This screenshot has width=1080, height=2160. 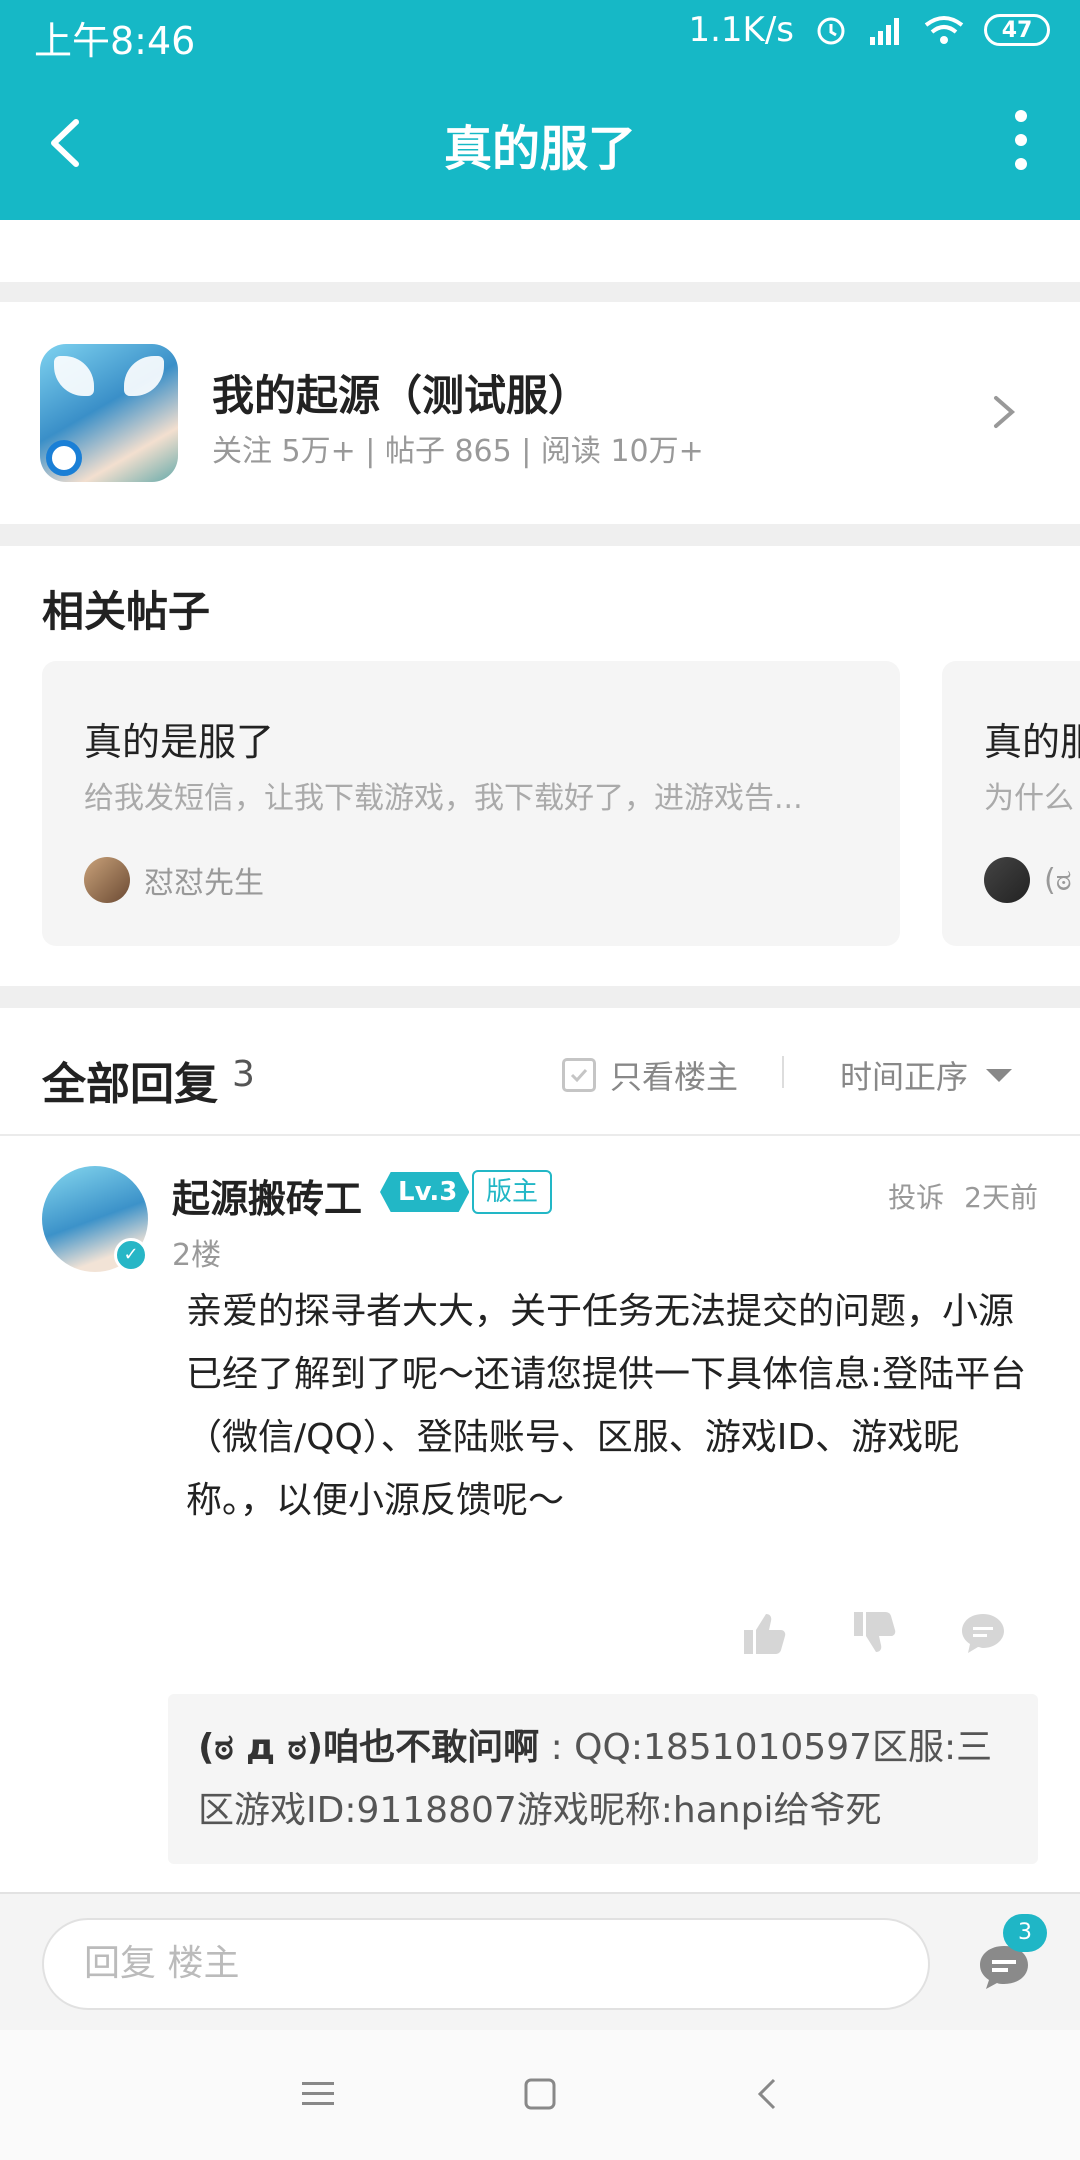 What do you see at coordinates (126, 611) in the screenshot?
I see `related-heading: 相关帖子` at bounding box center [126, 611].